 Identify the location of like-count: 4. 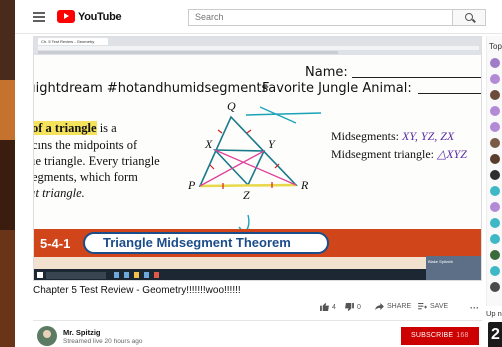
(334, 307).